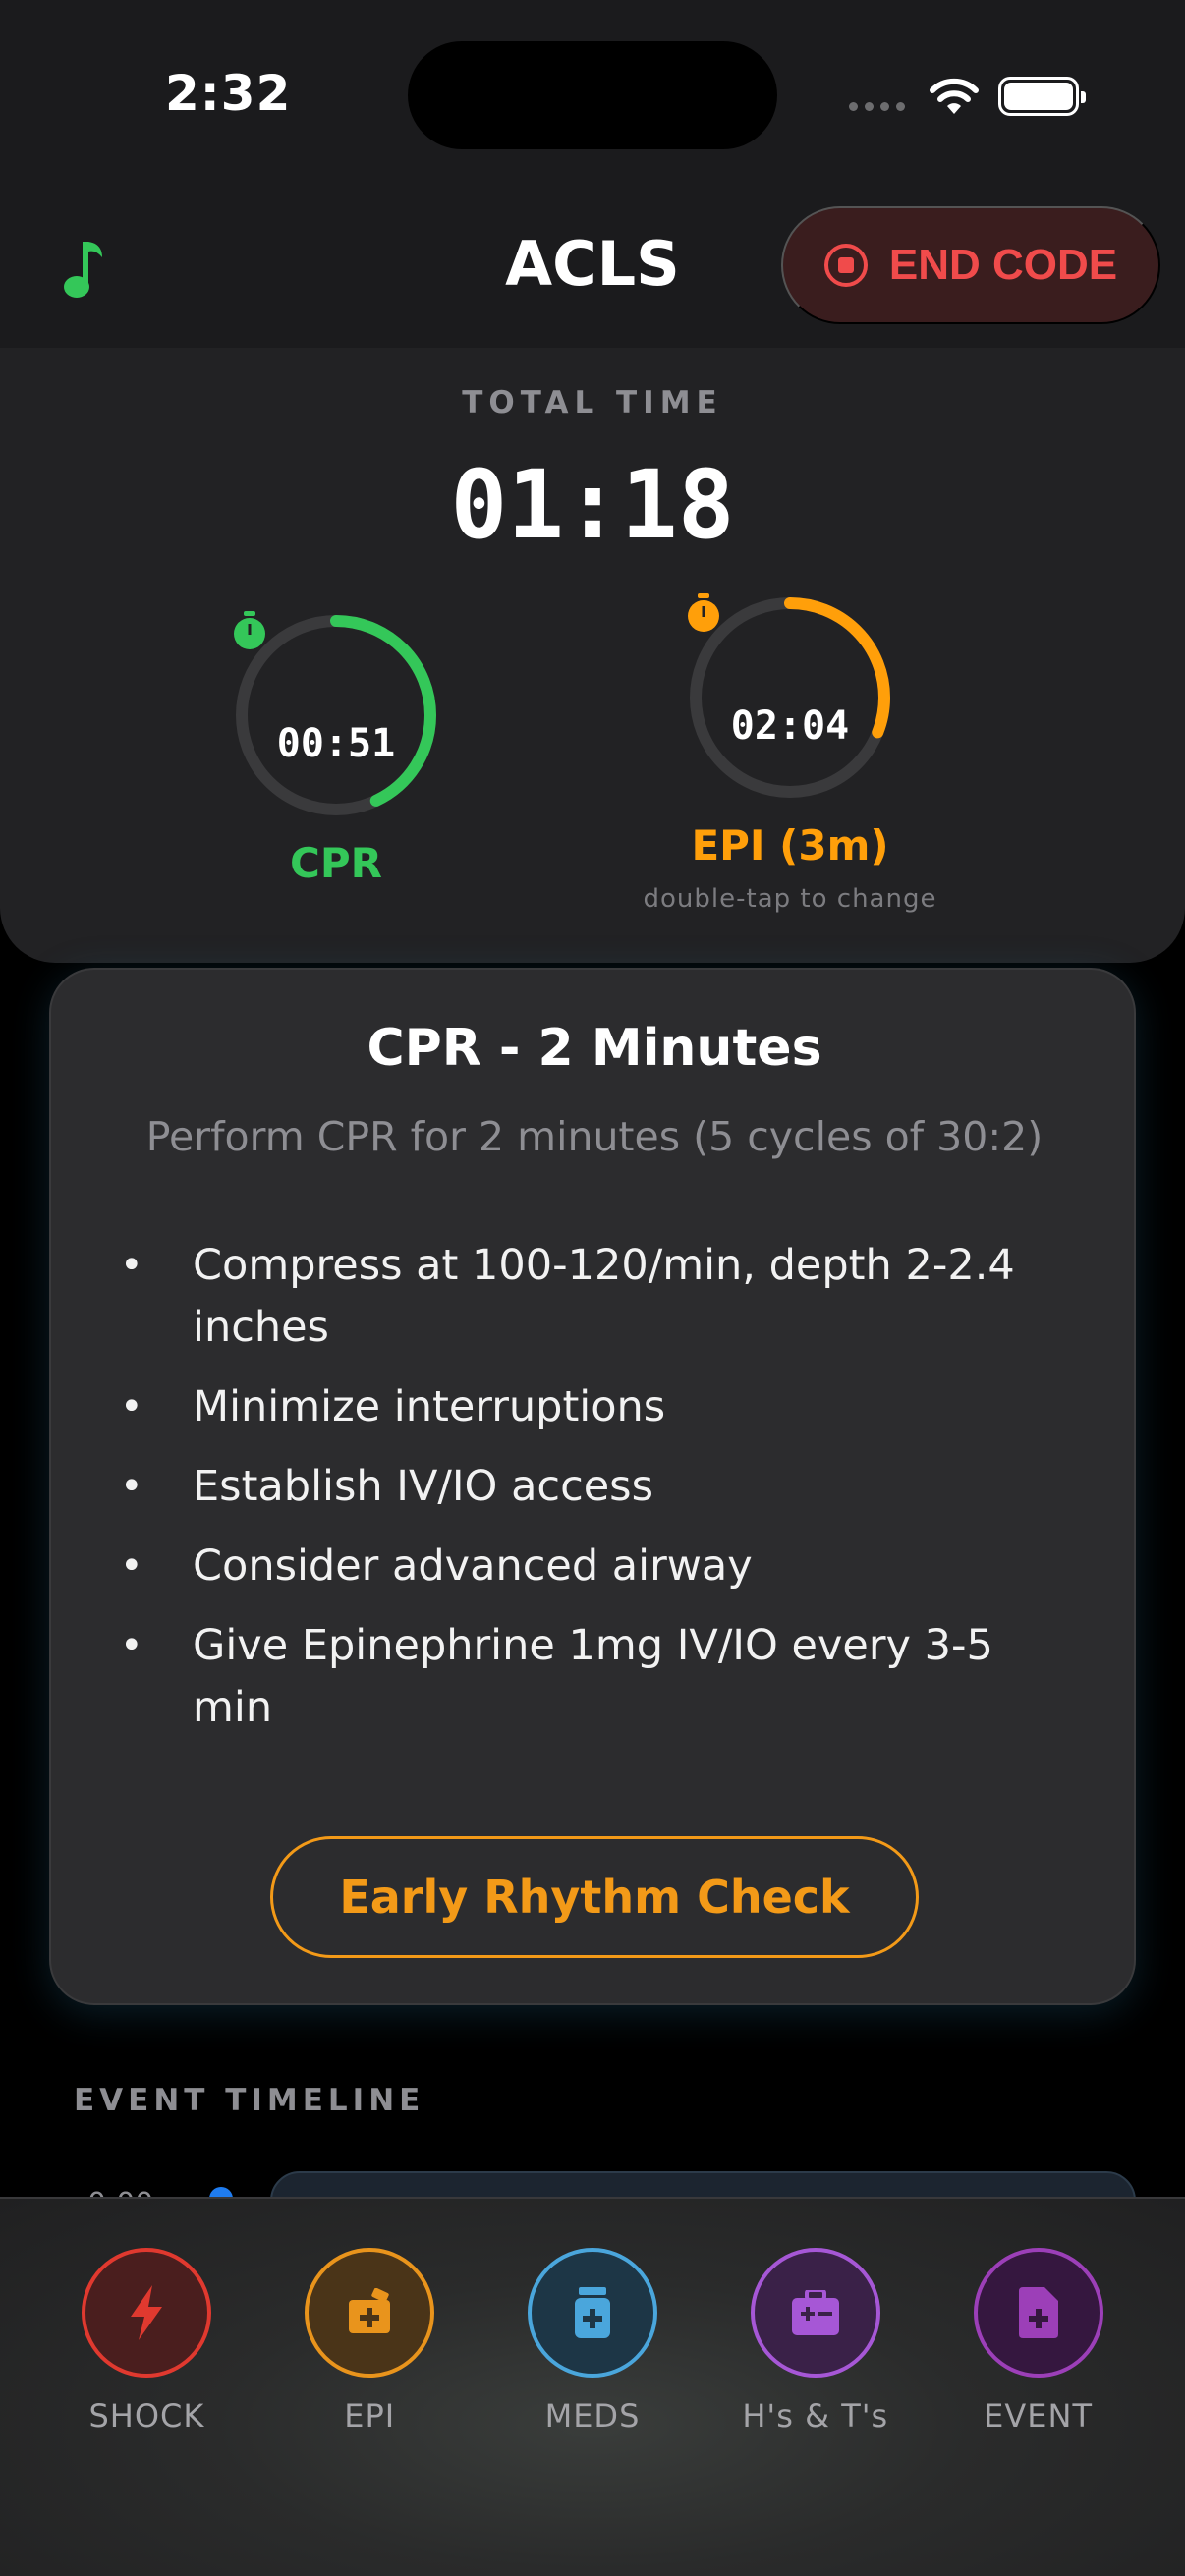 This screenshot has width=1185, height=2576. I want to click on end-code-button: END CODE, so click(971, 265).